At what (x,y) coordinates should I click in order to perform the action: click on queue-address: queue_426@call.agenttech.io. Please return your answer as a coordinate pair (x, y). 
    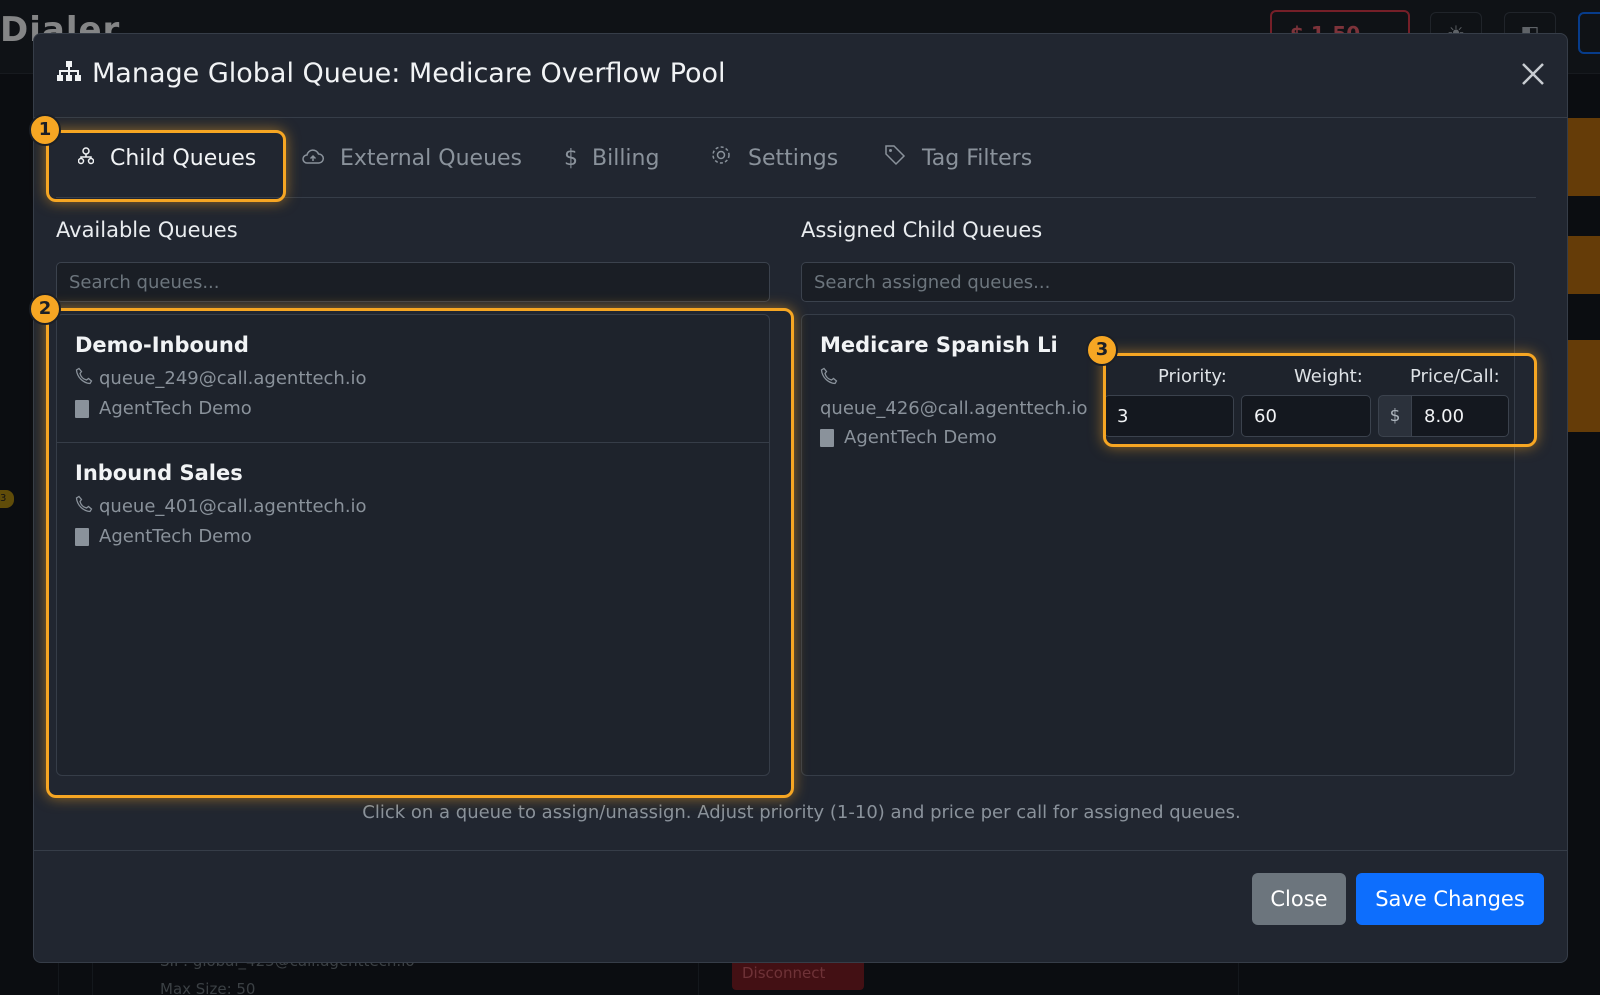
    Looking at the image, I should click on (954, 408).